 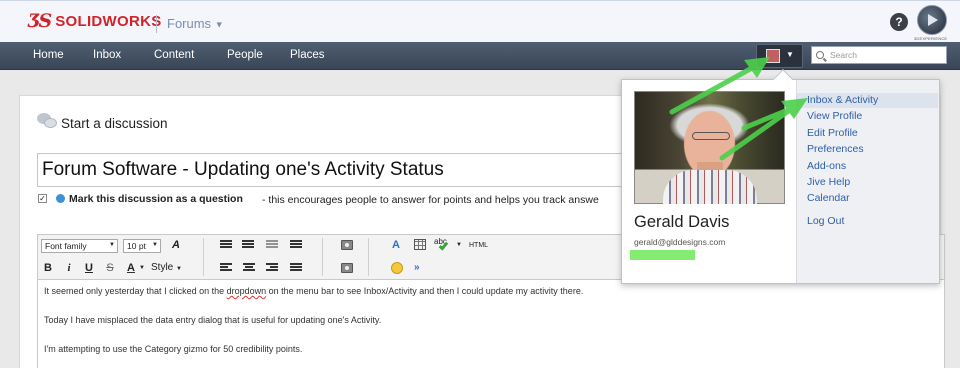 I want to click on annotation-arrows, so click(x=738, y=109).